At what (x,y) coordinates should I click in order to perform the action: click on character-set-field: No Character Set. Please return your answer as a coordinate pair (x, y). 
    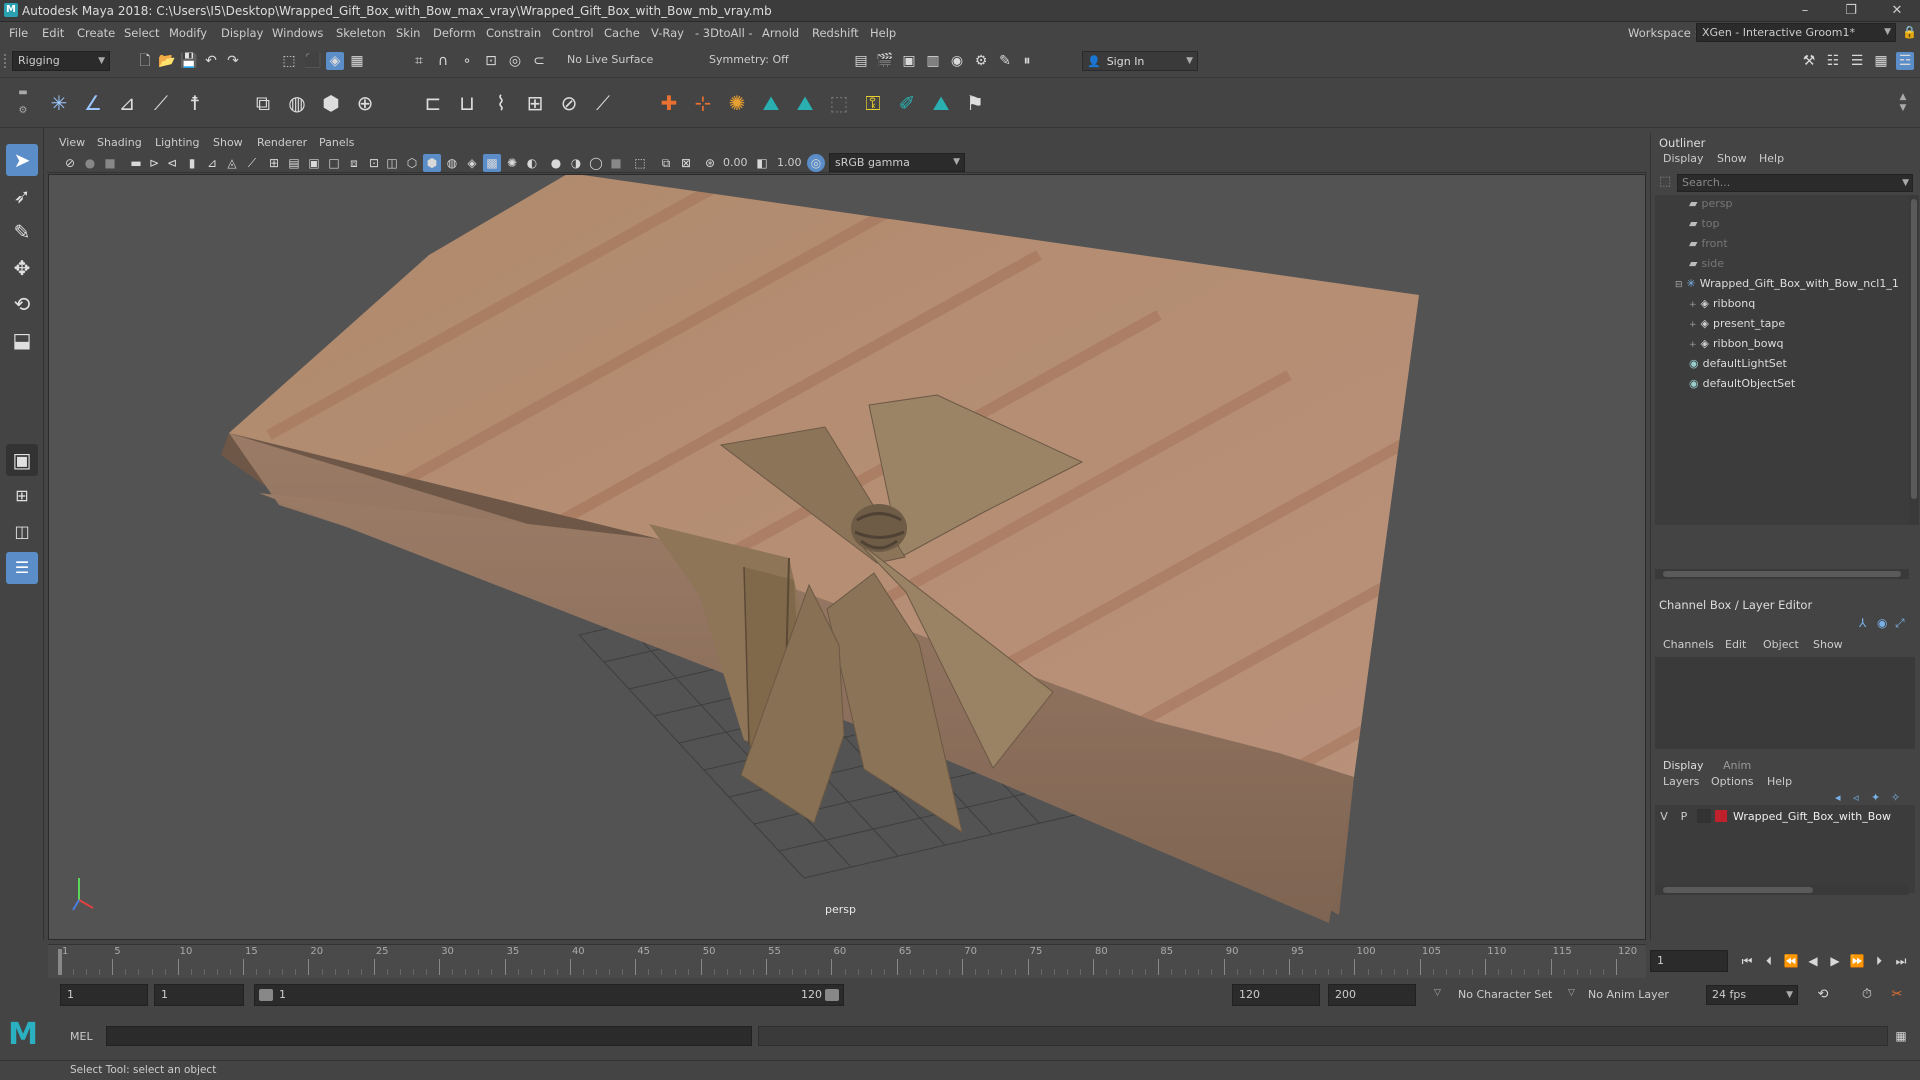
    Looking at the image, I should click on (1505, 994).